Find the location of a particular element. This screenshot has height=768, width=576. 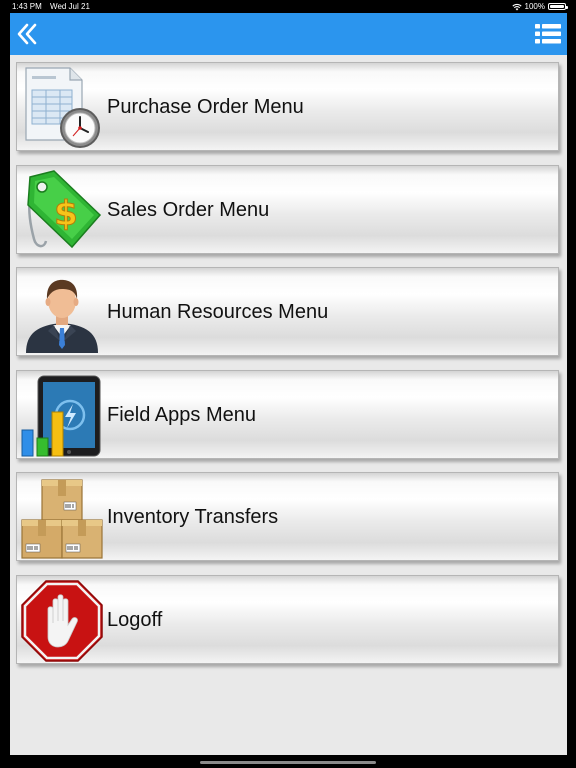

menu-item-purchase-order: Purchase Order Menu is located at coordinates (287, 106).